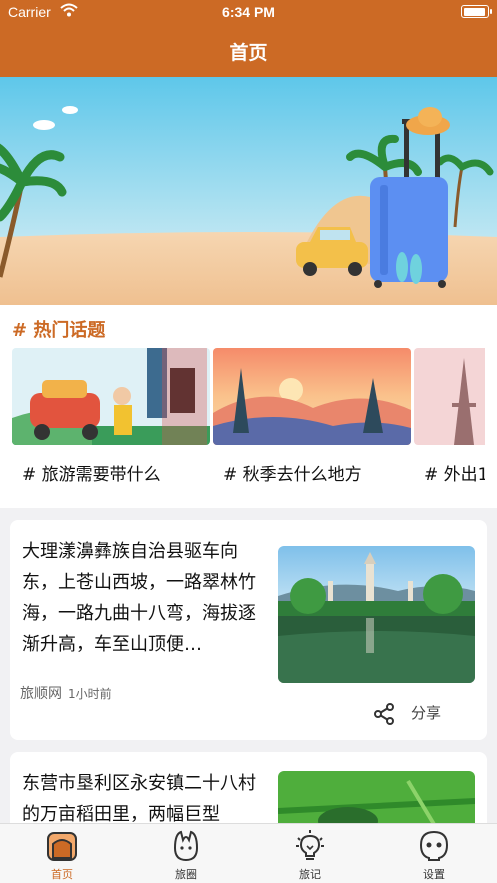  Describe the element at coordinates (384, 714) in the screenshot. I see `share-icon` at that location.